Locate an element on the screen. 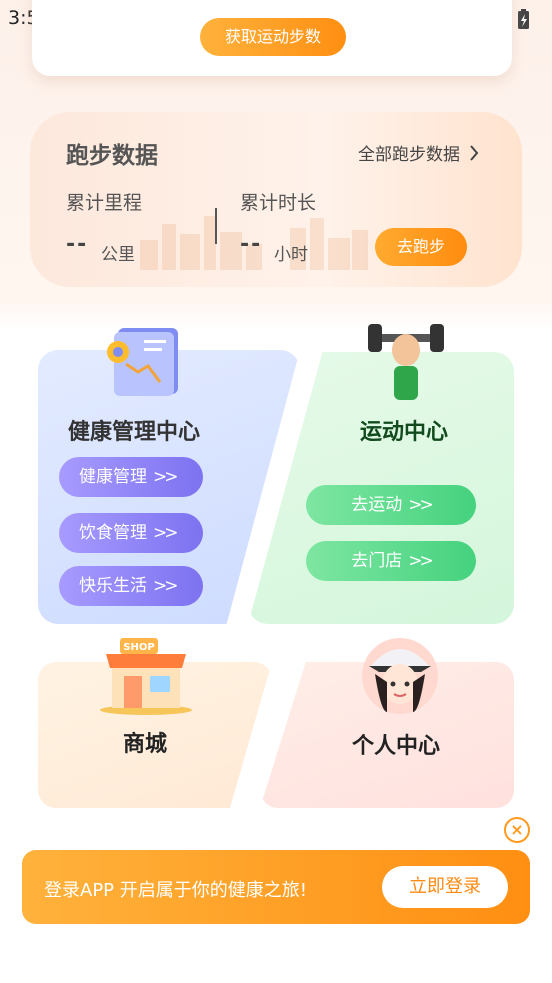  login-now-button: 立即登录 is located at coordinates (445, 887).